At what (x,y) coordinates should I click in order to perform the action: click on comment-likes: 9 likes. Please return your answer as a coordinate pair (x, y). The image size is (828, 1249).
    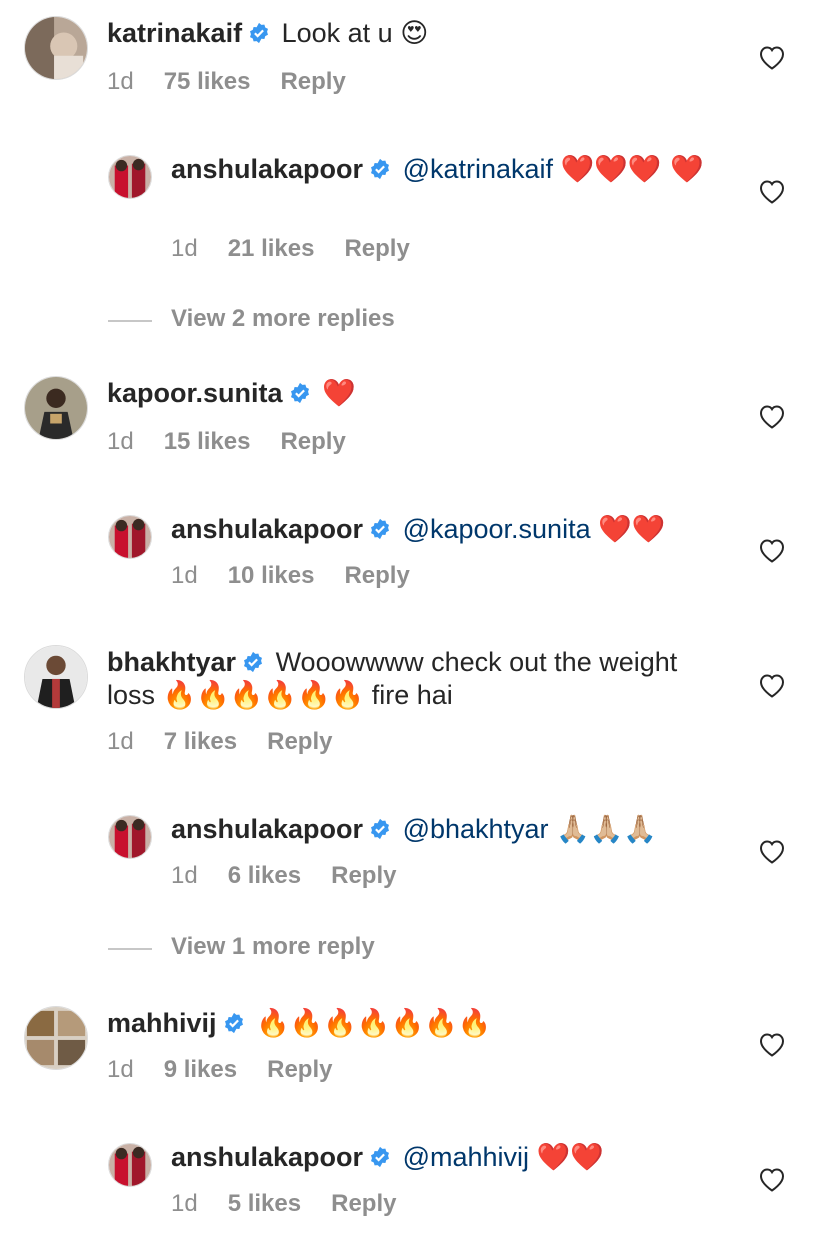
    Looking at the image, I should click on (200, 1069).